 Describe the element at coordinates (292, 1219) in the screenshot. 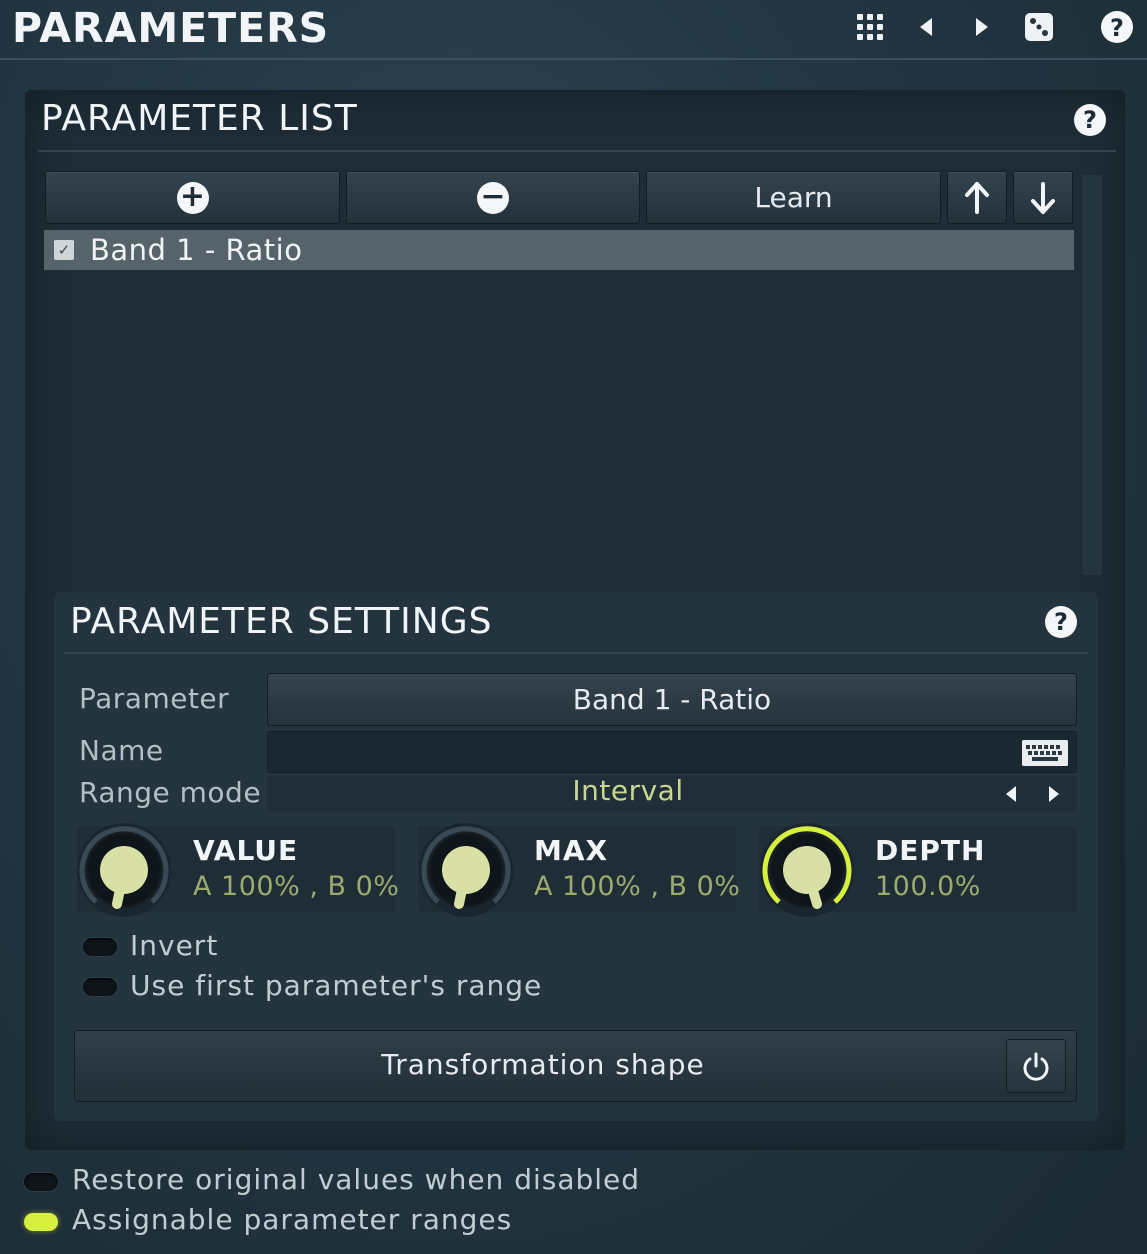

I see `assignable-ranges-label: Assignable parameter ranges` at that location.